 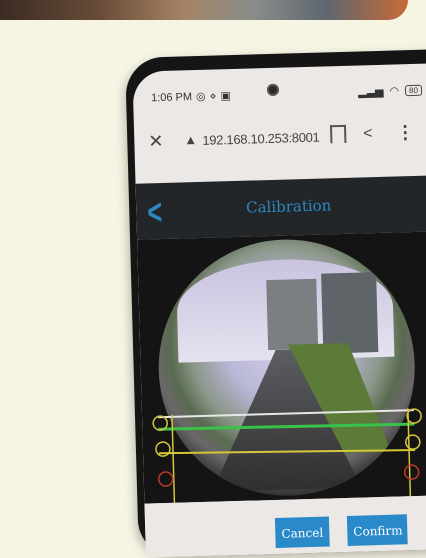 I want to click on browser-bar: ✕ ▲ 192.168.10.253:8001 < ⋮, so click(x=280, y=138).